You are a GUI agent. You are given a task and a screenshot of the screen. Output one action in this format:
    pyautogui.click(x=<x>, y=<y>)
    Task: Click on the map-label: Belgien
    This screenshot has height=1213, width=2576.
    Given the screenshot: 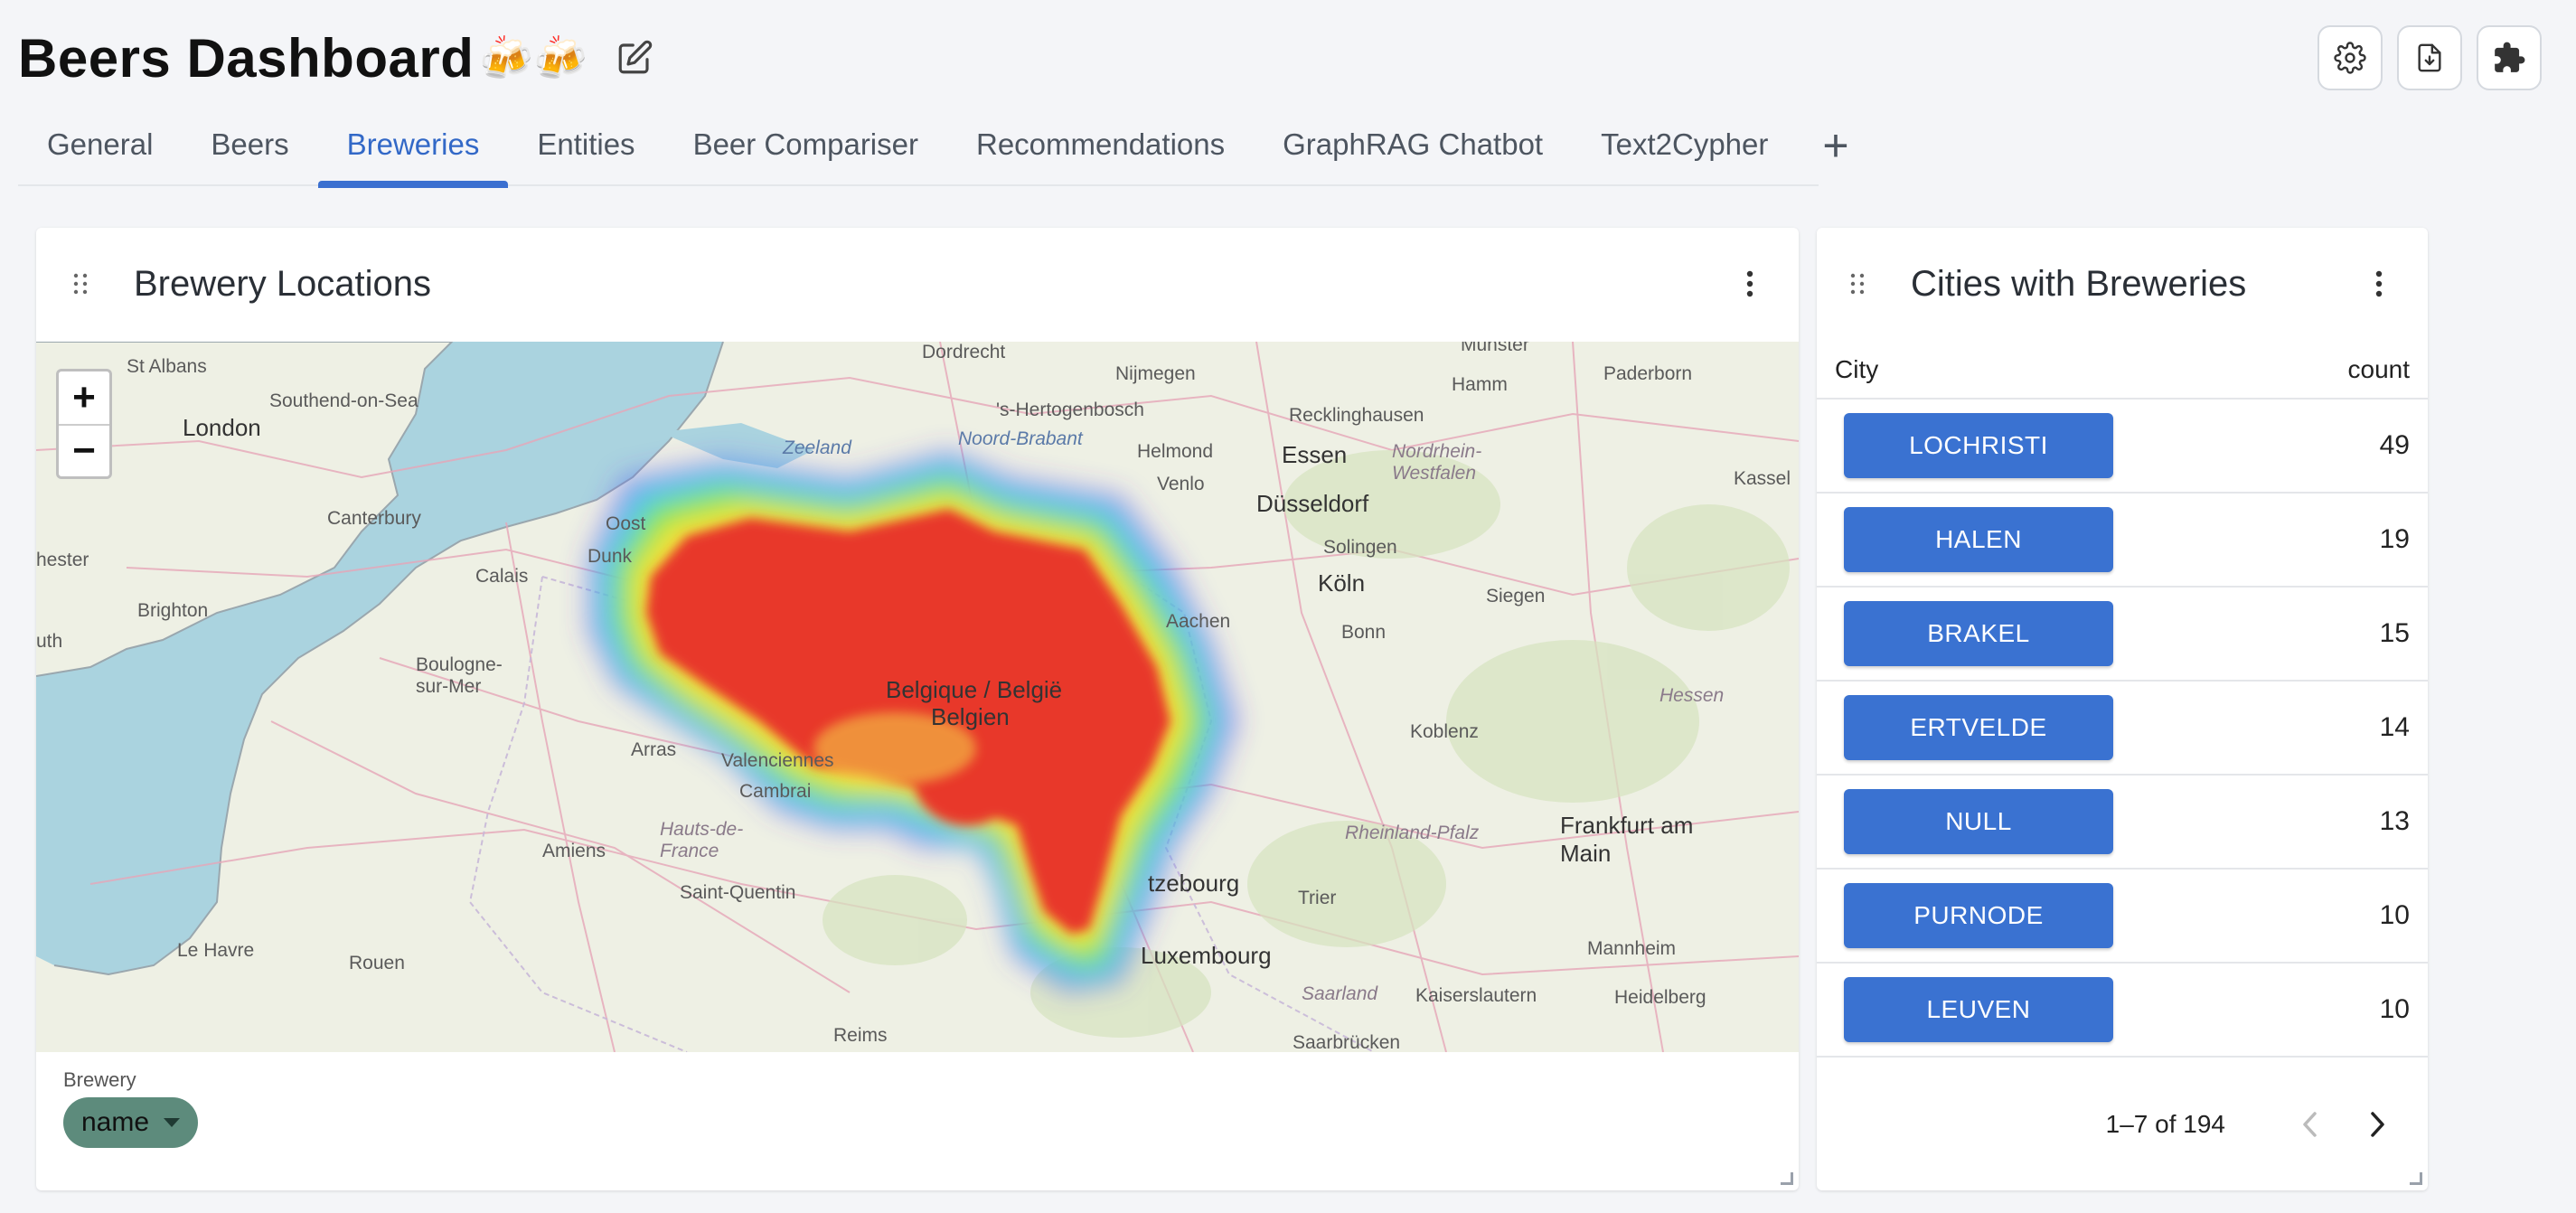 What is the action you would take?
    pyautogui.click(x=970, y=716)
    